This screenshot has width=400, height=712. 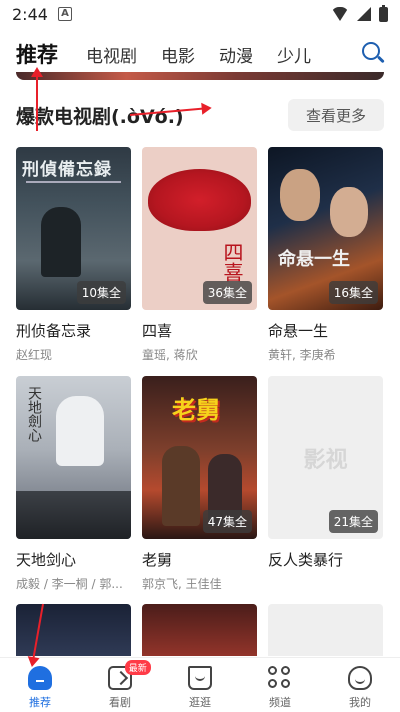 I want to click on episode-badge: 47集全, so click(x=227, y=521).